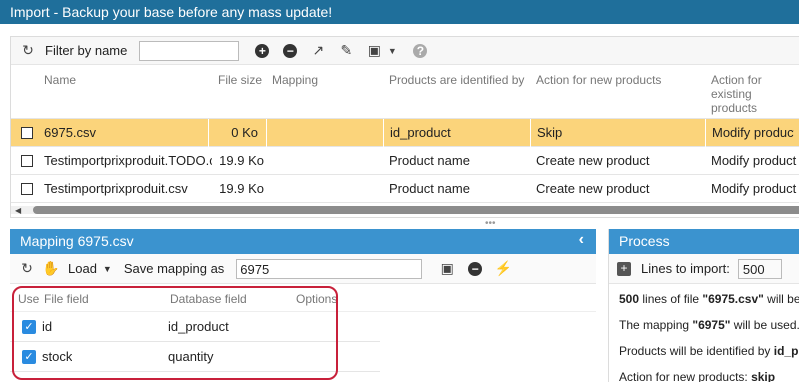 Image resolution: width=799 pixels, height=382 pixels. I want to click on files-toolbar: ↻ Filter by name + − ↗ ✎ ▣ ▼ ?, so click(405, 51).